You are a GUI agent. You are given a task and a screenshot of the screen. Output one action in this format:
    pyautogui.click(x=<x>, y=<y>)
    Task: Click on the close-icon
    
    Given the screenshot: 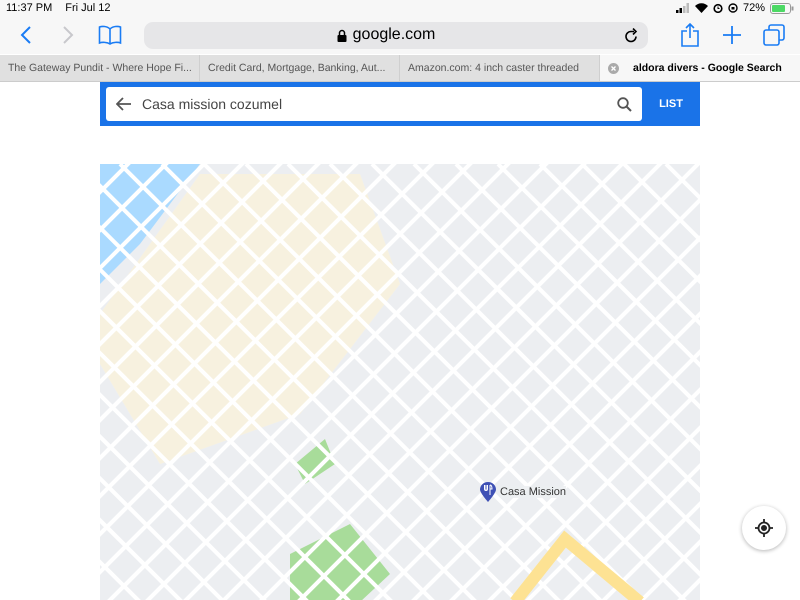 What is the action you would take?
    pyautogui.click(x=613, y=68)
    